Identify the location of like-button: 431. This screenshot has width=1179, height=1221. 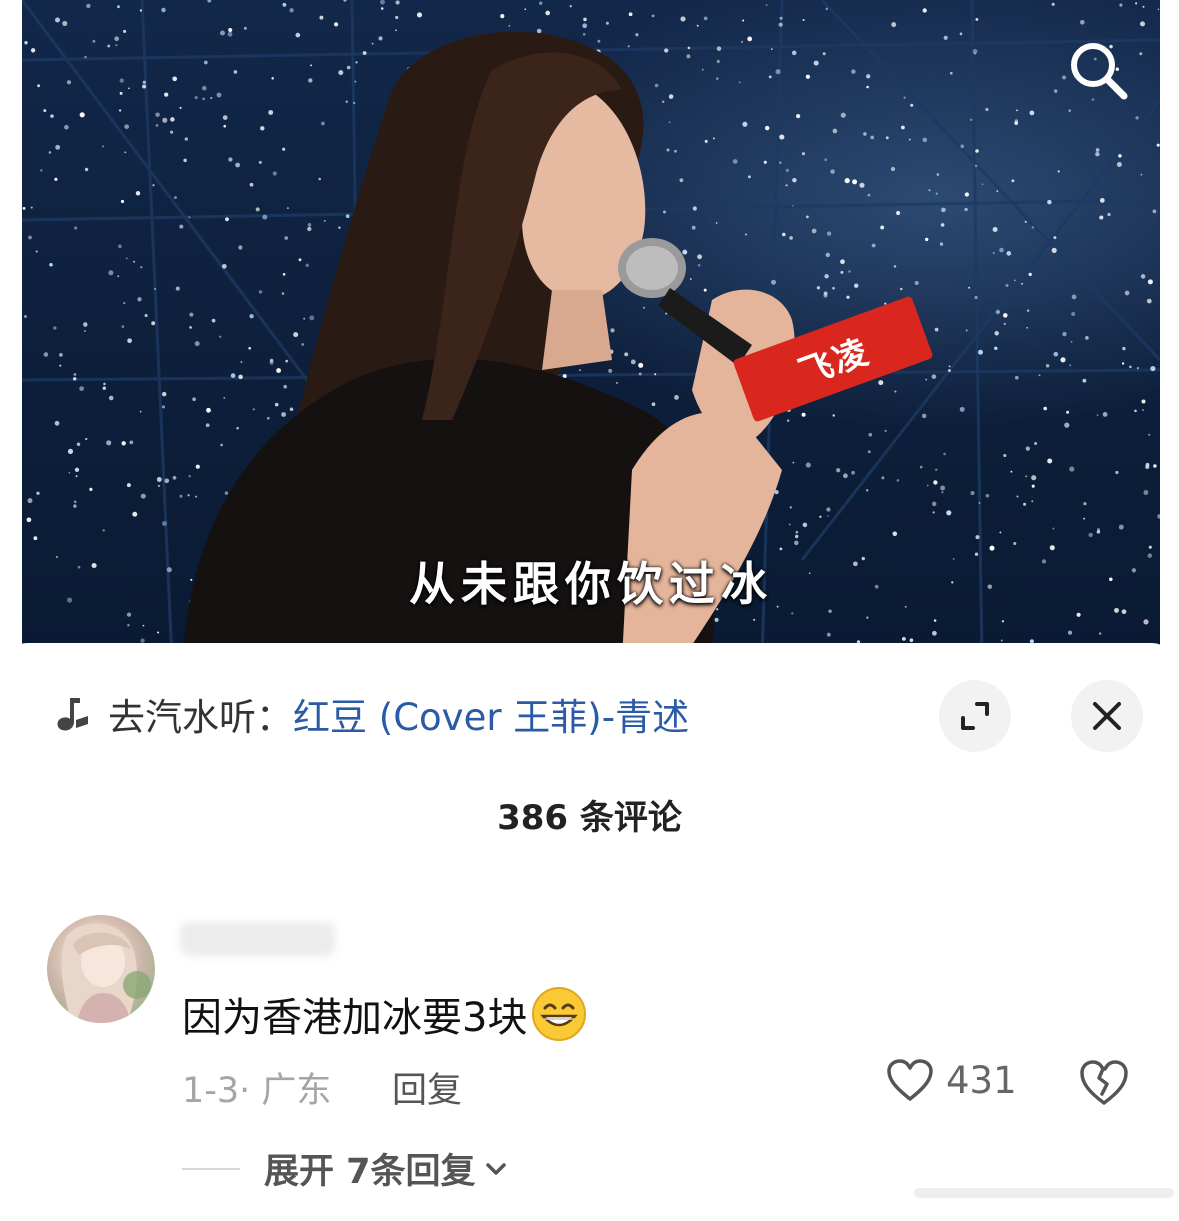
(951, 1080).